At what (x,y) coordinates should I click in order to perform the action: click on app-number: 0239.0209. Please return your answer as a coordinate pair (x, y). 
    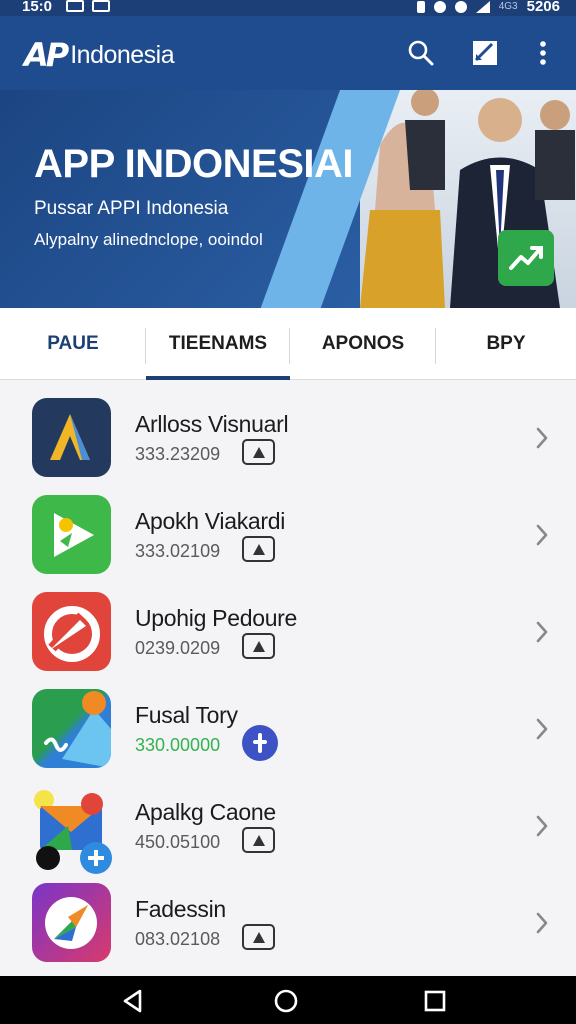
    Looking at the image, I should click on (178, 648).